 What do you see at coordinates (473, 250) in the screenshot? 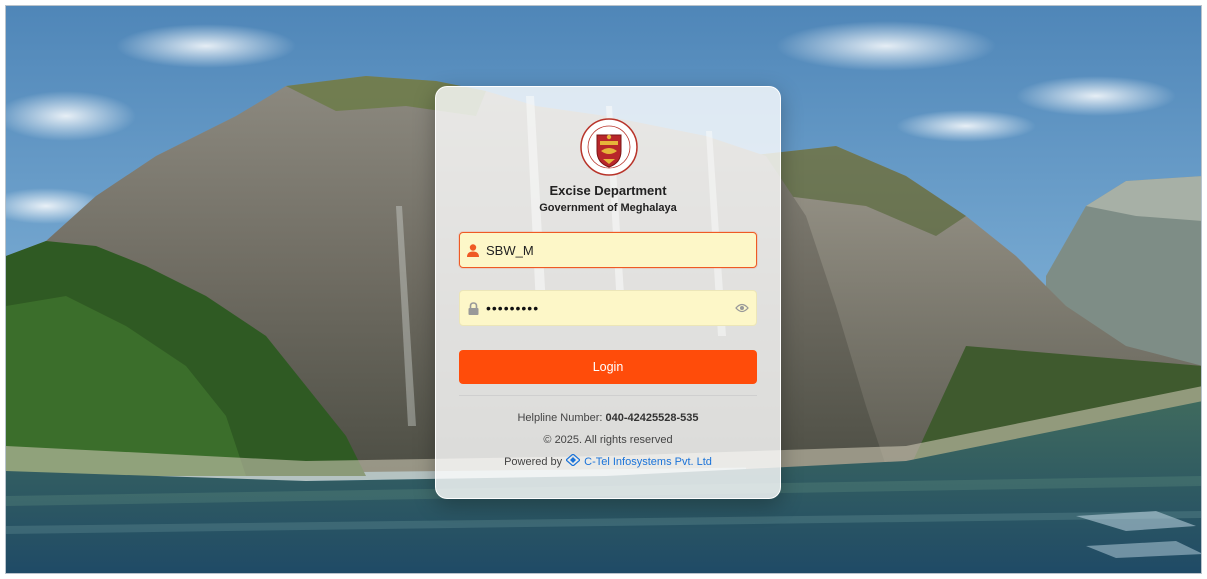
I see `user-icon` at bounding box center [473, 250].